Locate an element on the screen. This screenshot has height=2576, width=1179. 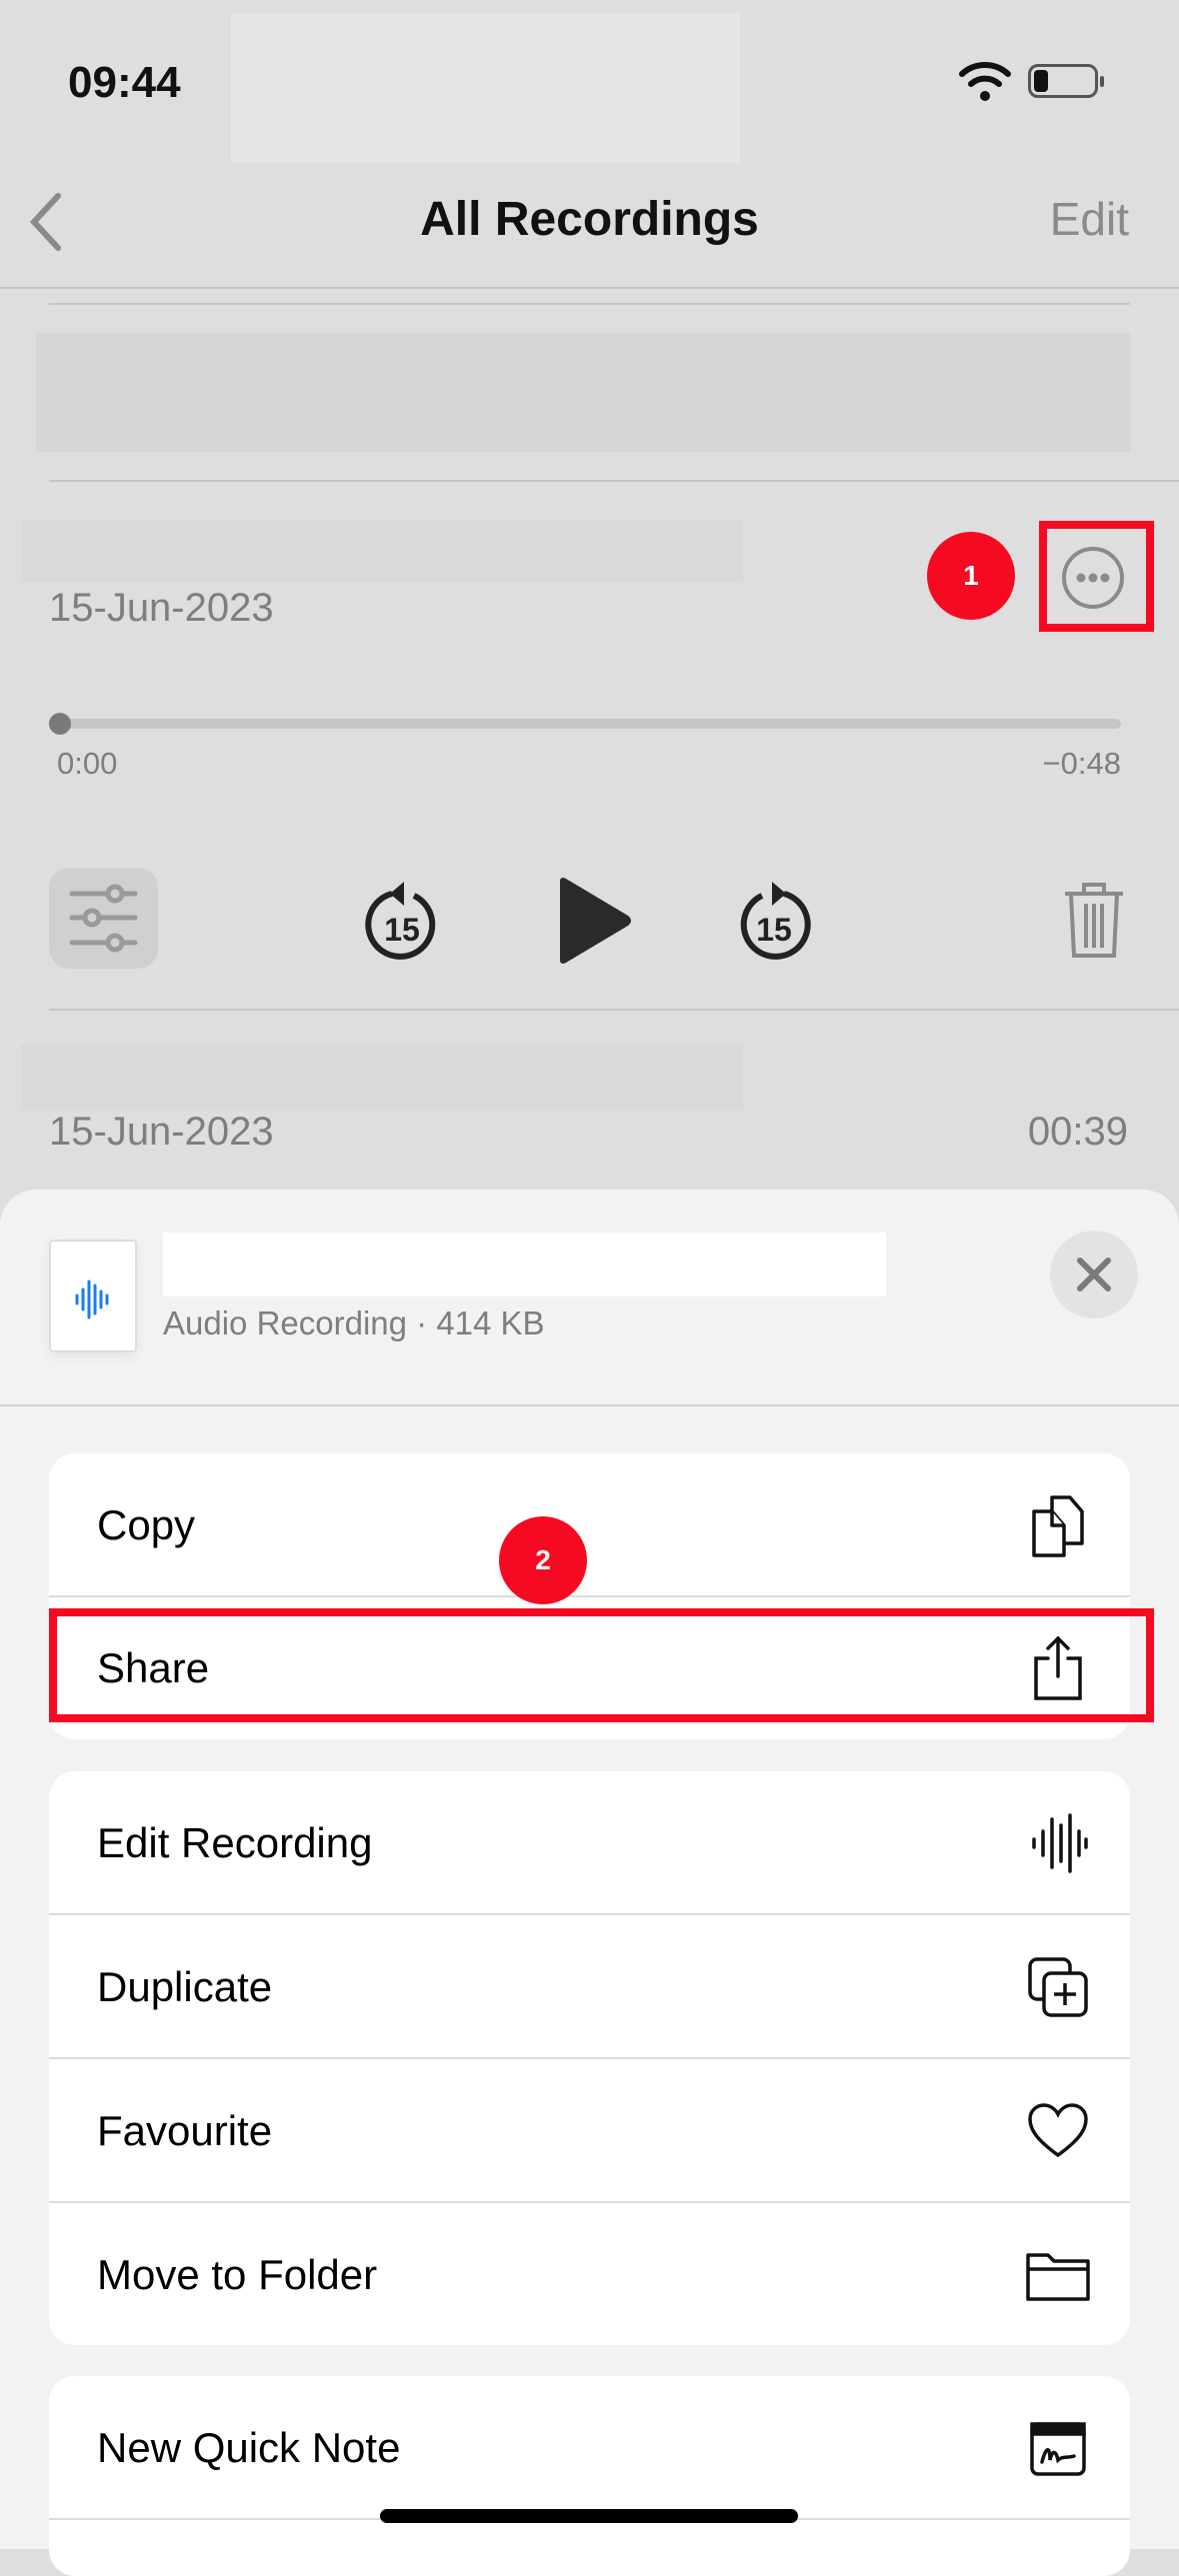
skip-back-15-icon: 15 is located at coordinates (402, 920).